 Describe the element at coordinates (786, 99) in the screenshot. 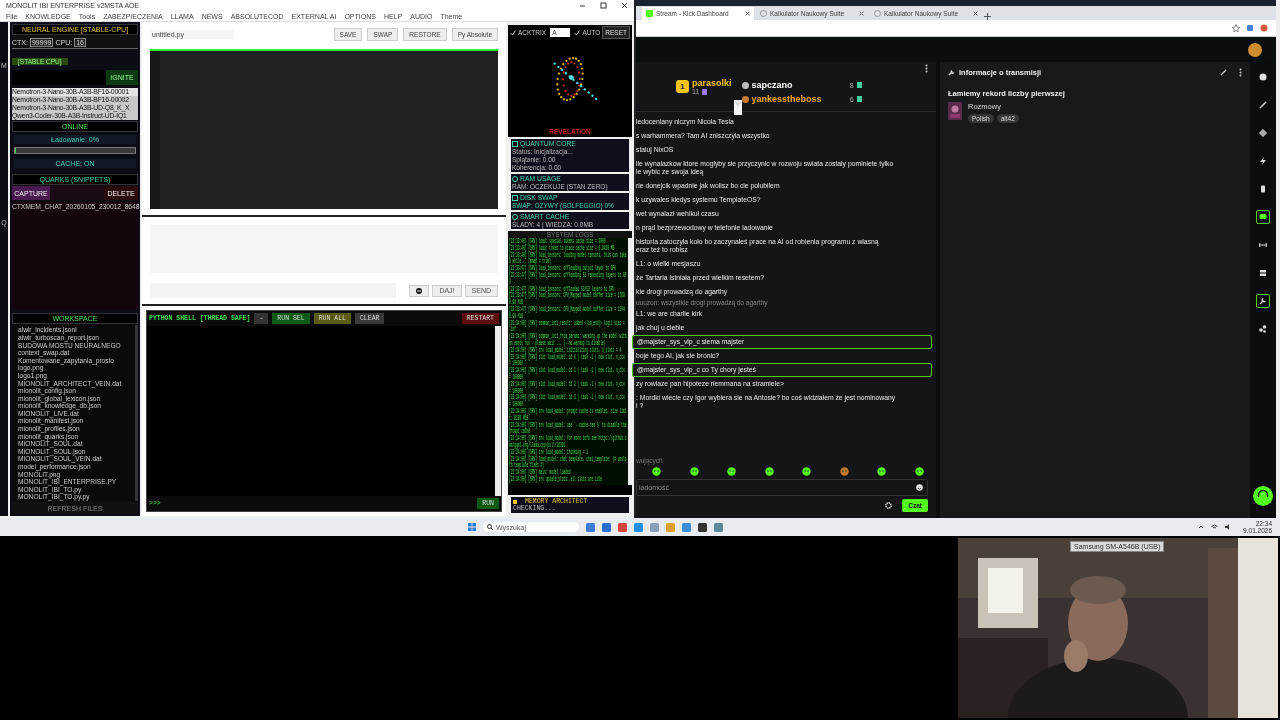

I see `leader-name: yankesstheboss` at that location.